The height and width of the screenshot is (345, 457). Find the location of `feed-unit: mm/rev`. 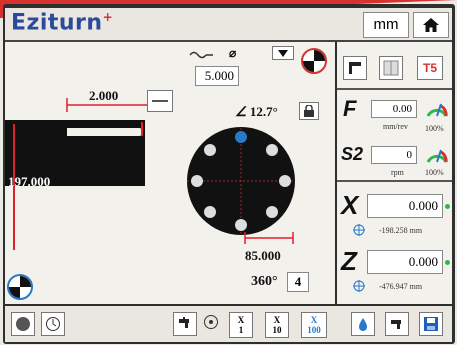

feed-unit: mm/rev is located at coordinates (395, 126).